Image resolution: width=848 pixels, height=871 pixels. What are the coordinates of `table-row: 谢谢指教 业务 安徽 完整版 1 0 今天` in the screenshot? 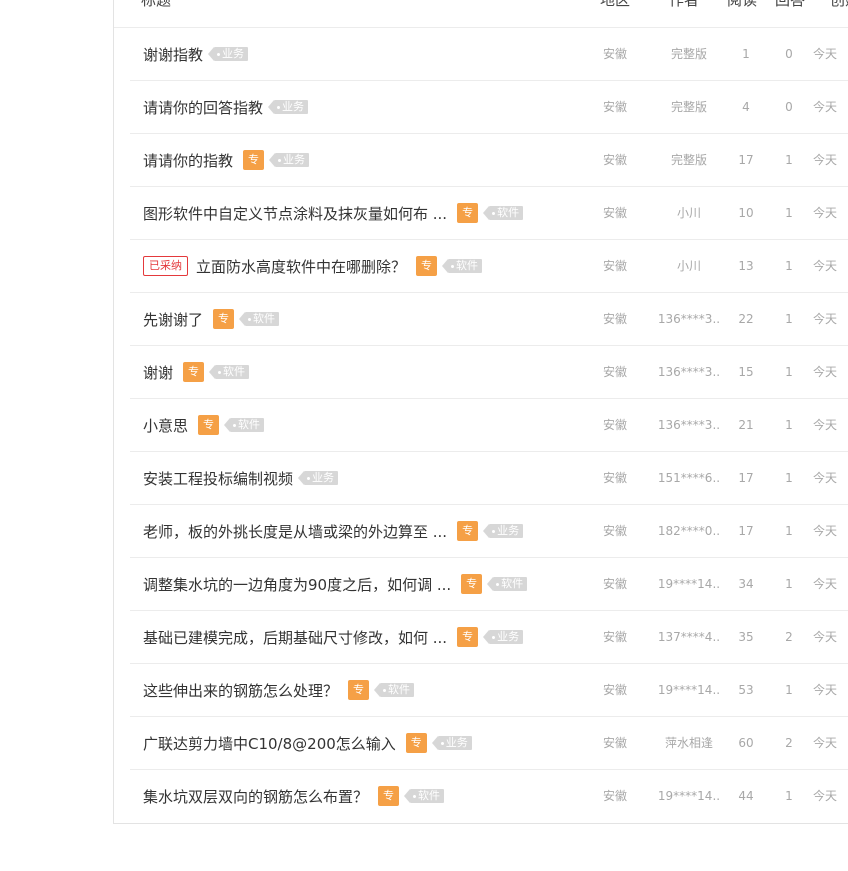 It's located at (489, 54).